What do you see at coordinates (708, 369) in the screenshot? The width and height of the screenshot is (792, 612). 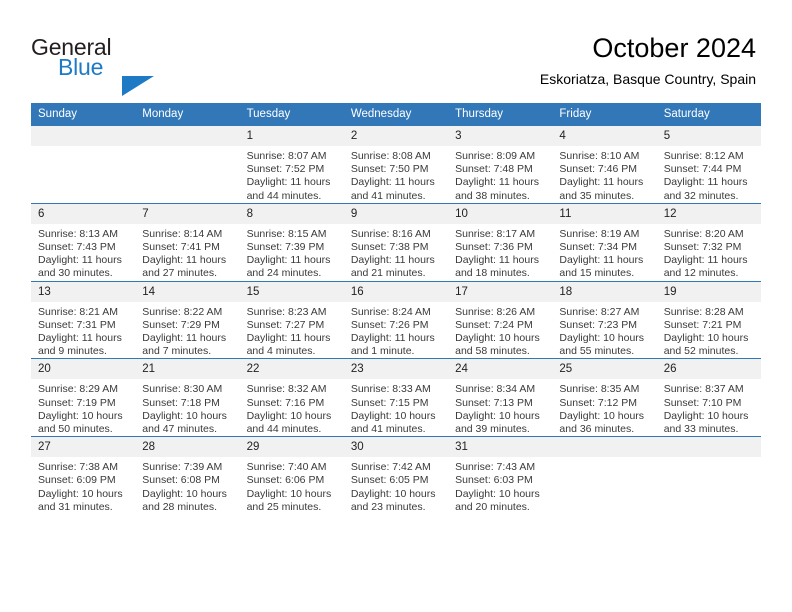 I see `day-number: 26` at bounding box center [708, 369].